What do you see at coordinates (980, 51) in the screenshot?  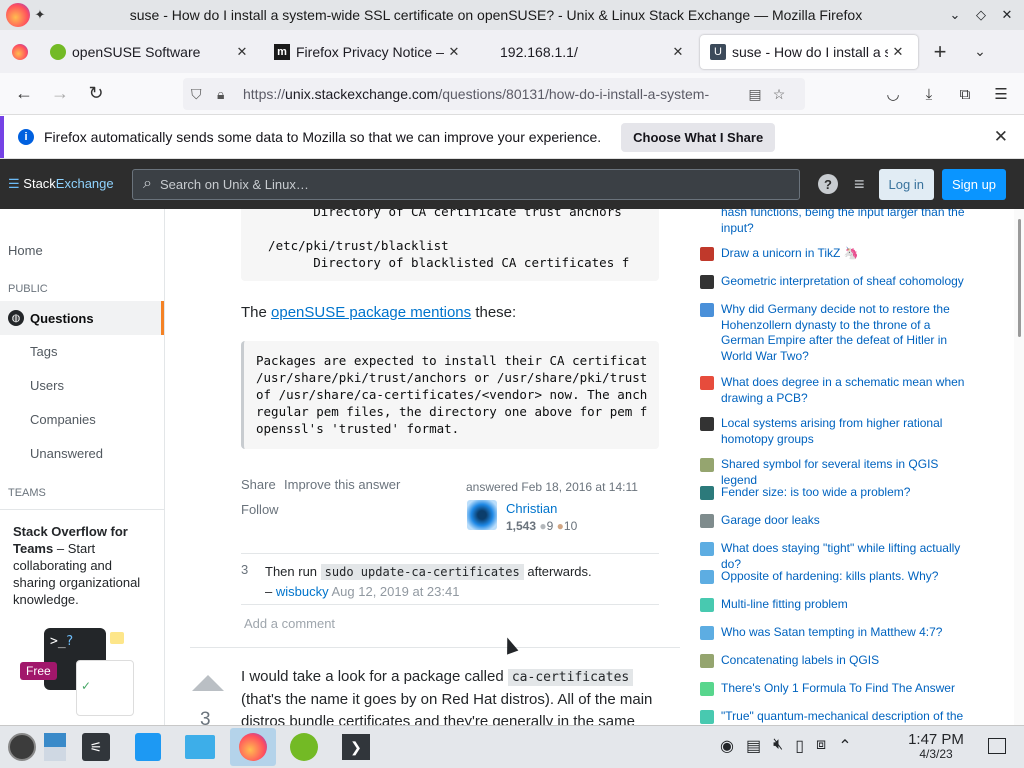 I see `list-all-tabs-icon: ⌄` at bounding box center [980, 51].